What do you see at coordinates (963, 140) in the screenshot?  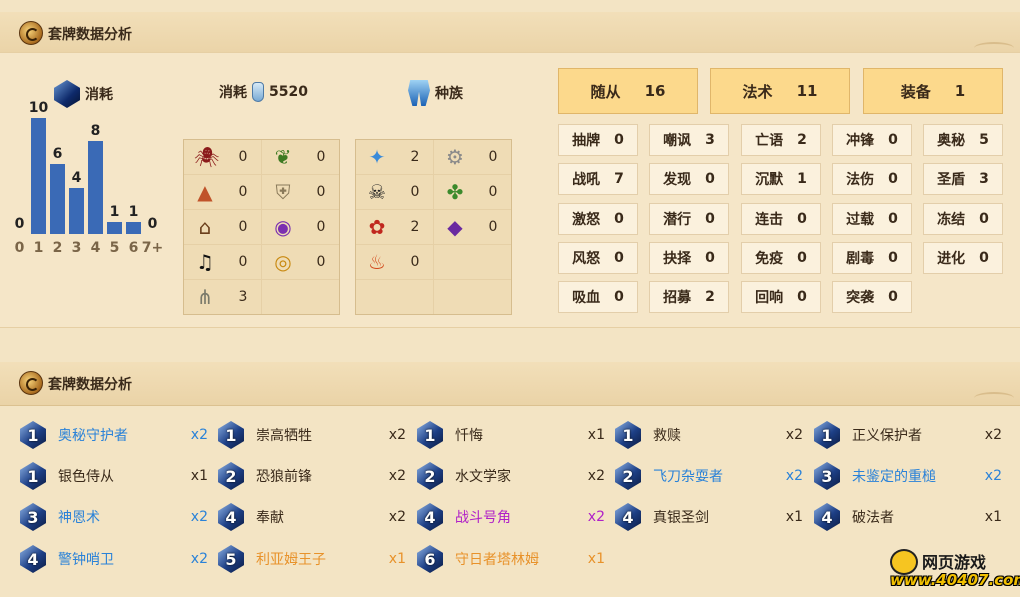 I see `keyword-stat: 奥秘 5` at bounding box center [963, 140].